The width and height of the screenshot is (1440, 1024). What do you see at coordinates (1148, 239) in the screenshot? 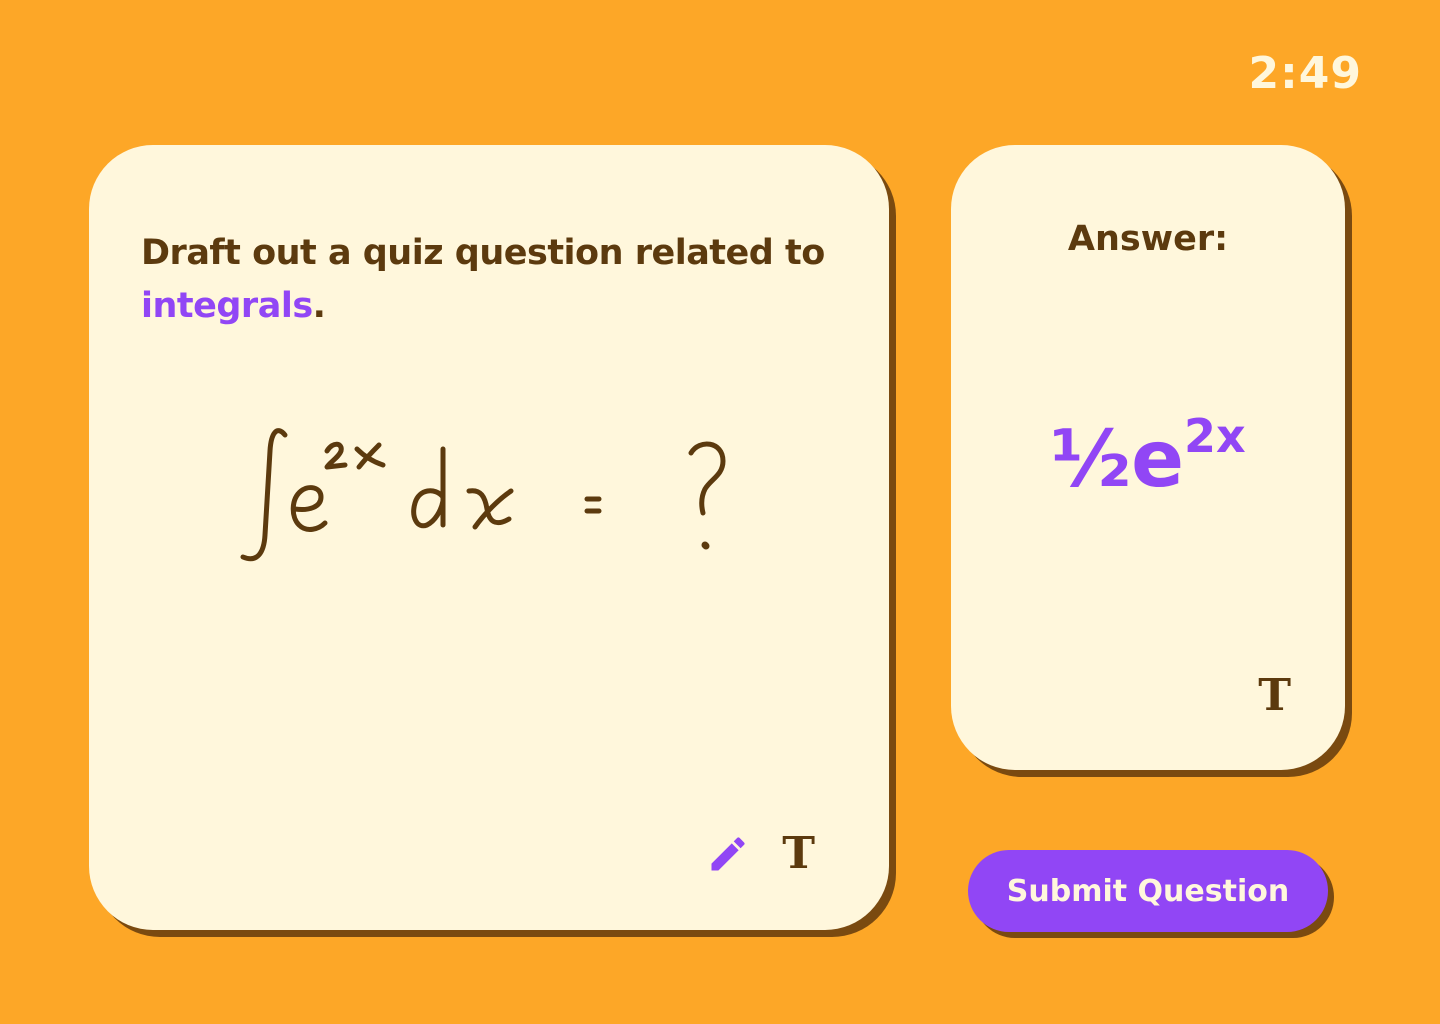
I see `answer-label: Answer:` at bounding box center [1148, 239].